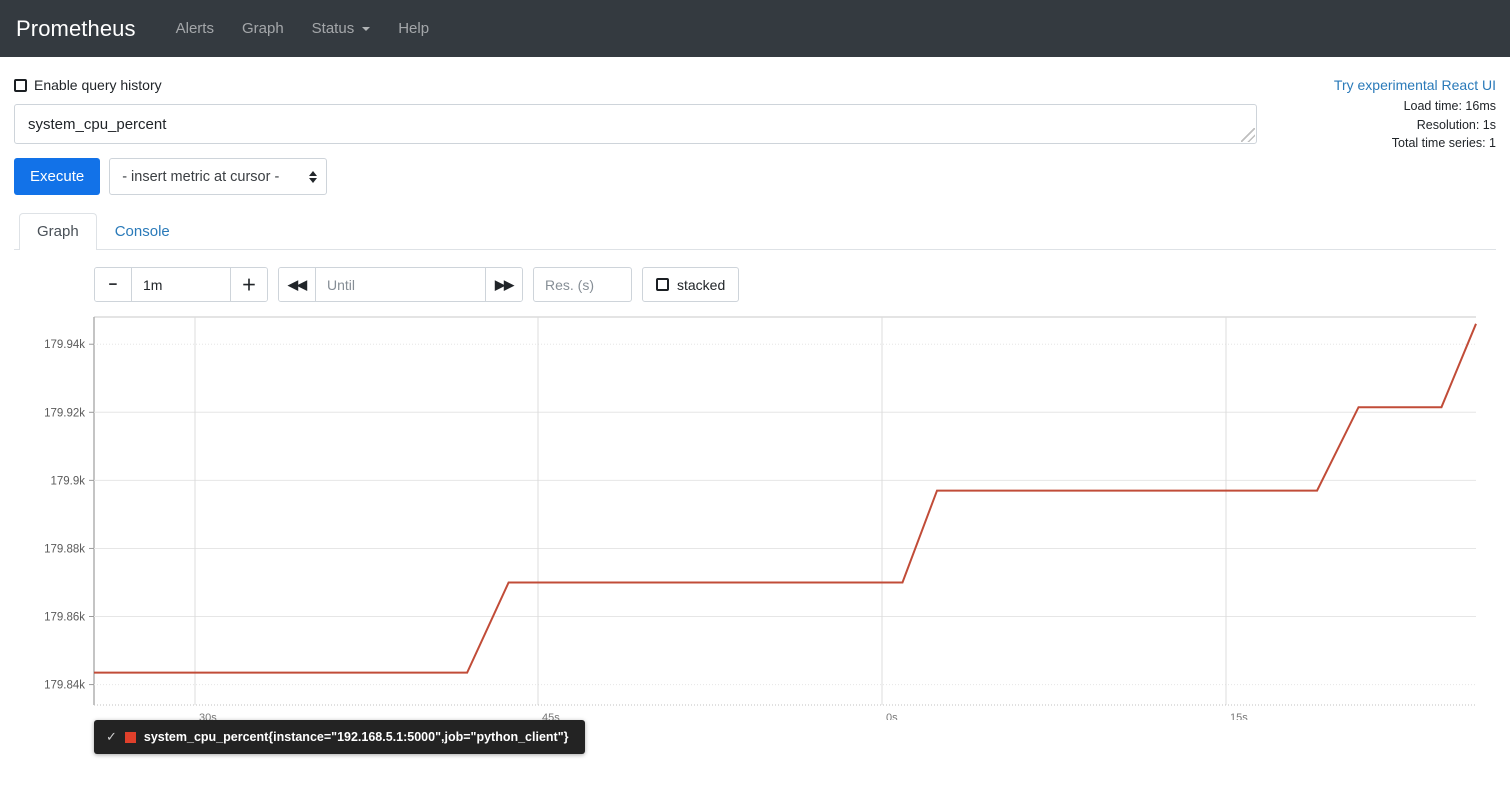  What do you see at coordinates (1443, 143) in the screenshot?
I see `total-time-series-text: Total time series: 1` at bounding box center [1443, 143].